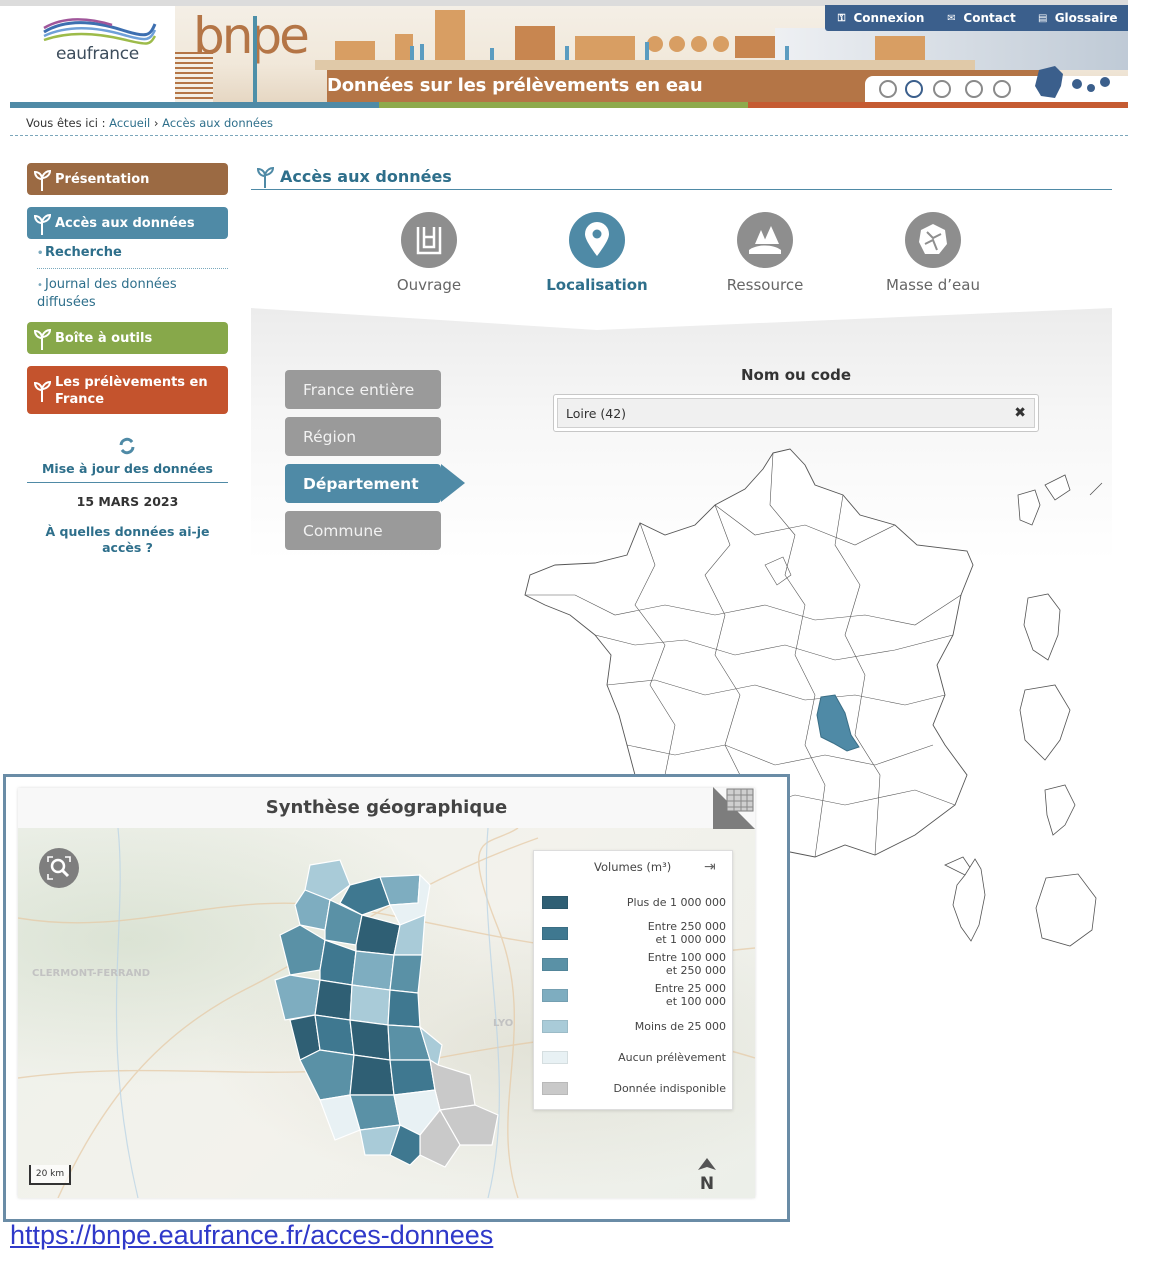 Image resolution: width=1172 pixels, height=1282 pixels. I want to click on table-view-icon, so click(734, 808).